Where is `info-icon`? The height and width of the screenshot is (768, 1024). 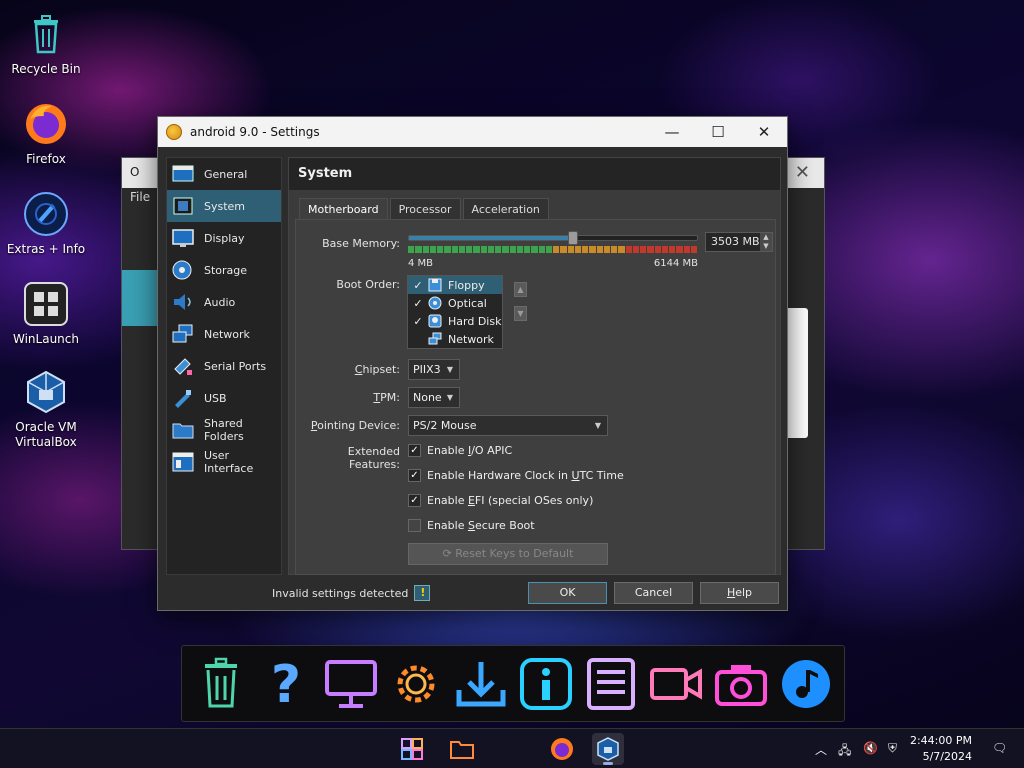 info-icon is located at coordinates (546, 684).